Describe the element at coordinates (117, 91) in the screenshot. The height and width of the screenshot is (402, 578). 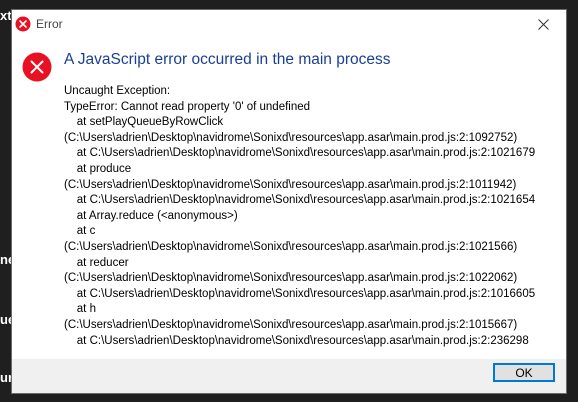
I see `error-detail-line: Uncaught Exception:` at that location.